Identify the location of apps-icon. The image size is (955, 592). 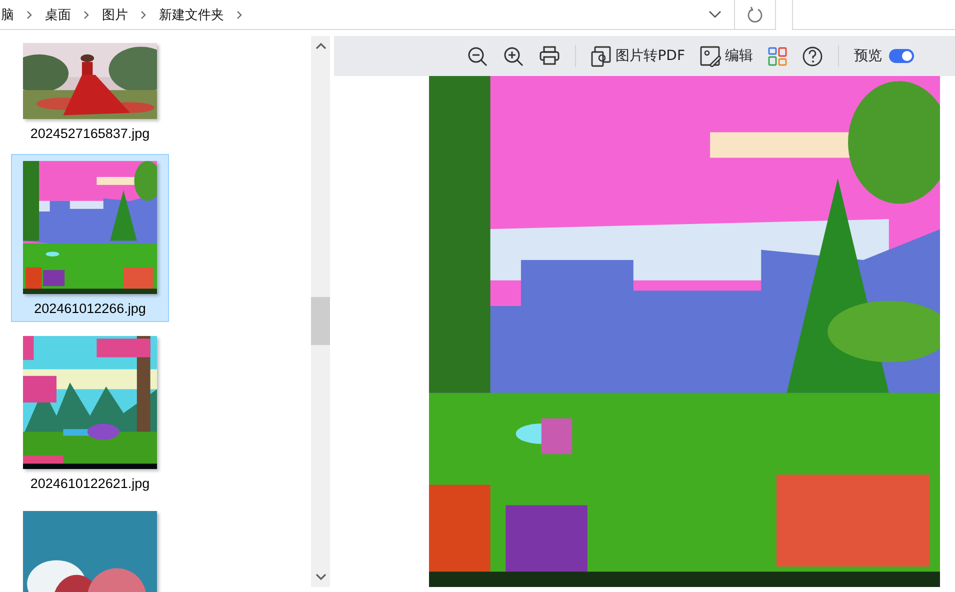
(777, 56).